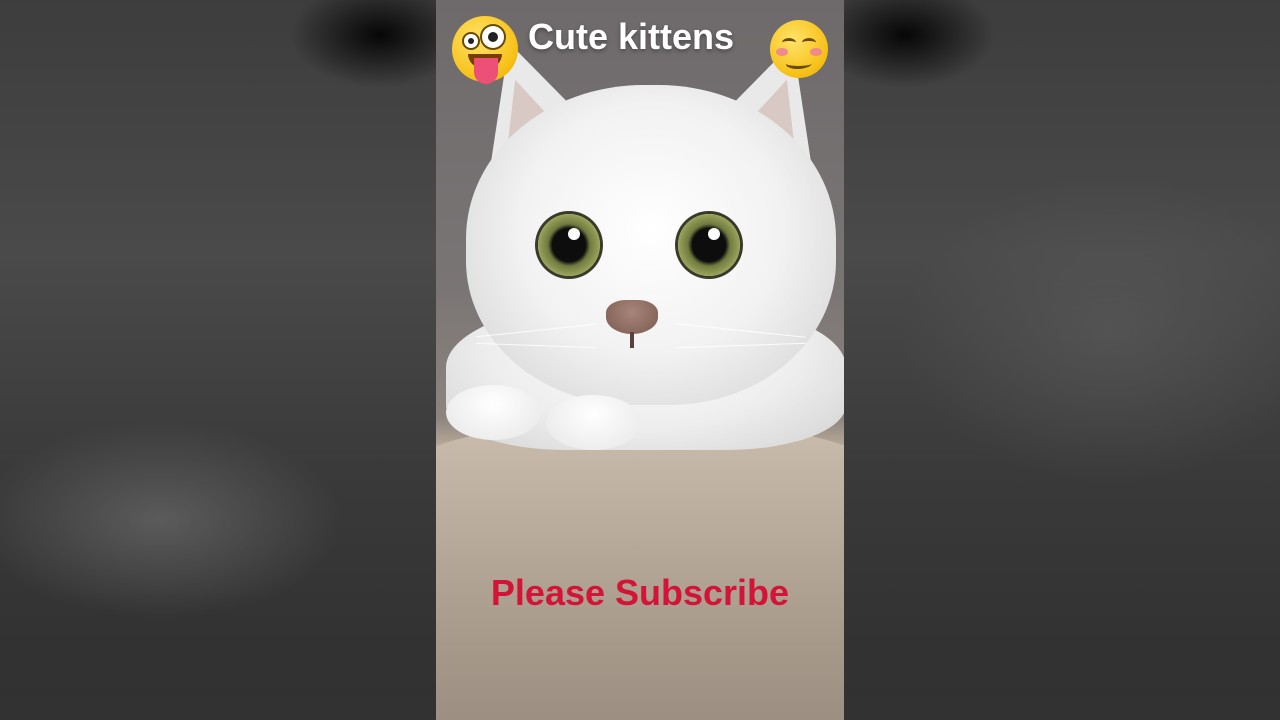  Describe the element at coordinates (593, 422) in the screenshot. I see `kitten-paw-right` at that location.